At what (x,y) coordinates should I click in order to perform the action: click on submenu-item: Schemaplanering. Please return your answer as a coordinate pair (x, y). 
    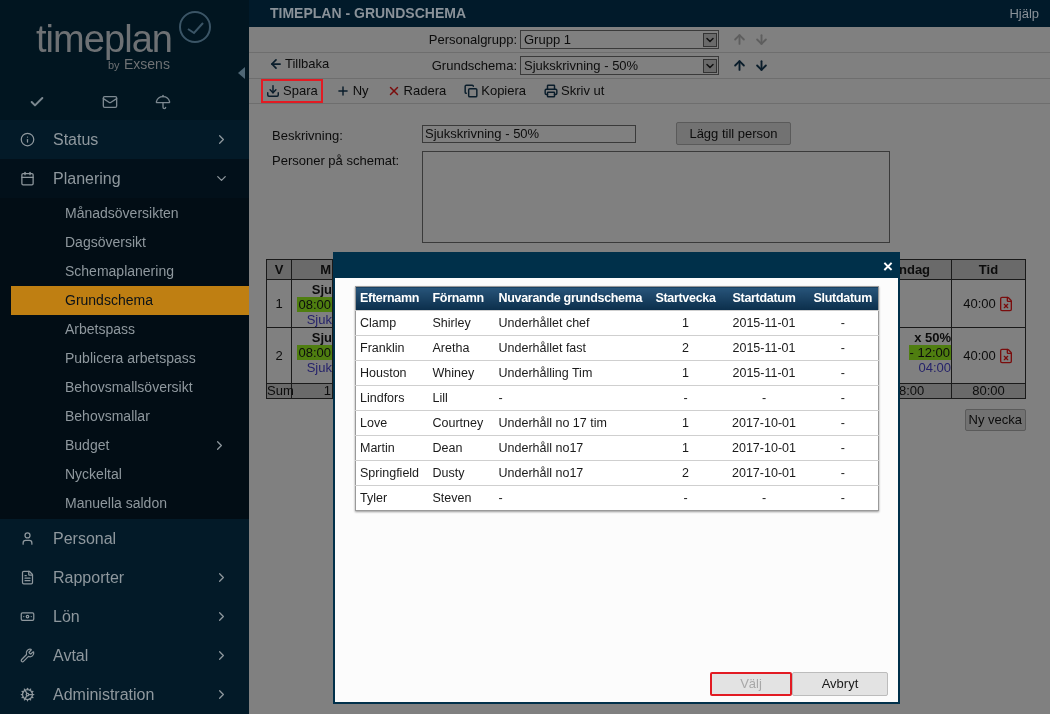
    Looking at the image, I should click on (130, 271).